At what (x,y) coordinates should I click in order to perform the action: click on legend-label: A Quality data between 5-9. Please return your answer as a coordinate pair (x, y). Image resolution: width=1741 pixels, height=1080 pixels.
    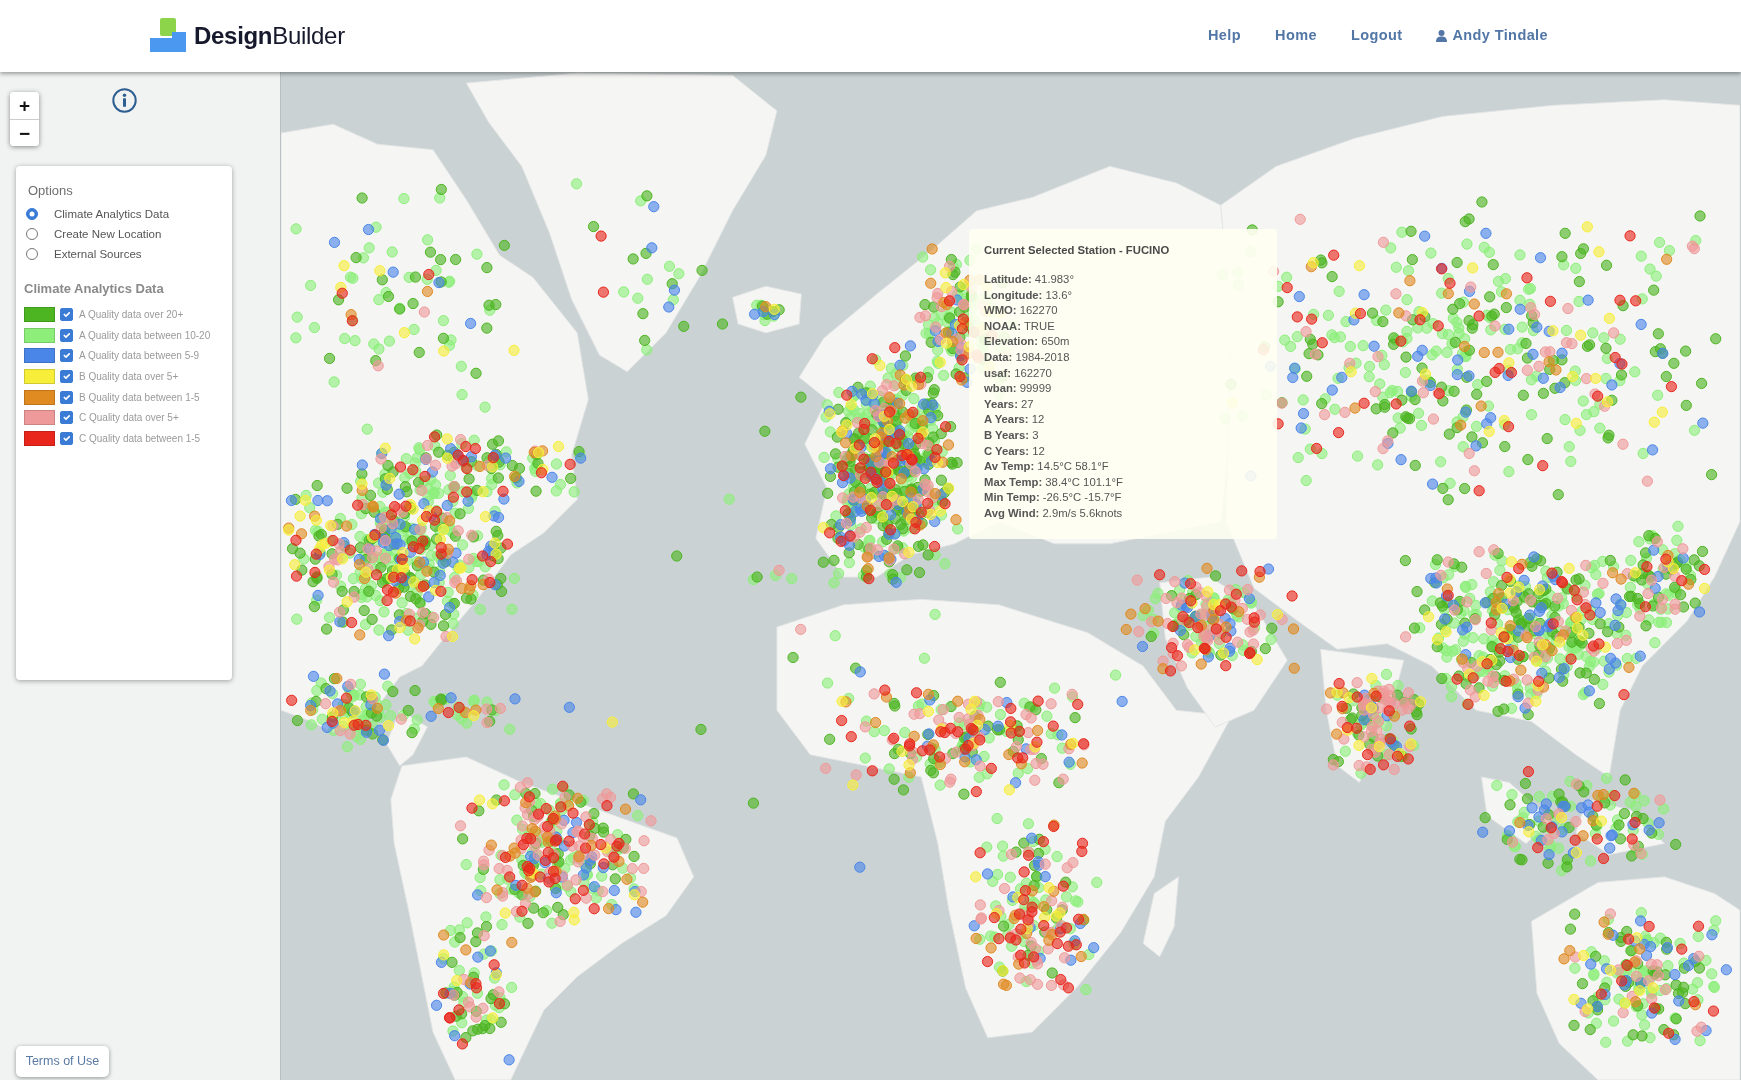
    Looking at the image, I should click on (139, 356).